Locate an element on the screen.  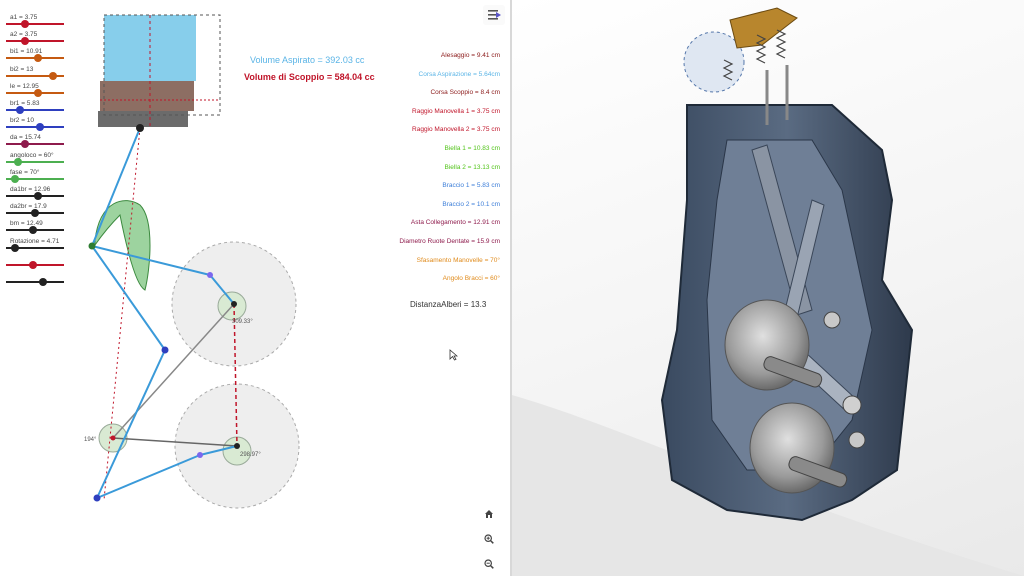
menu-icon is located at coordinates (494, 15).